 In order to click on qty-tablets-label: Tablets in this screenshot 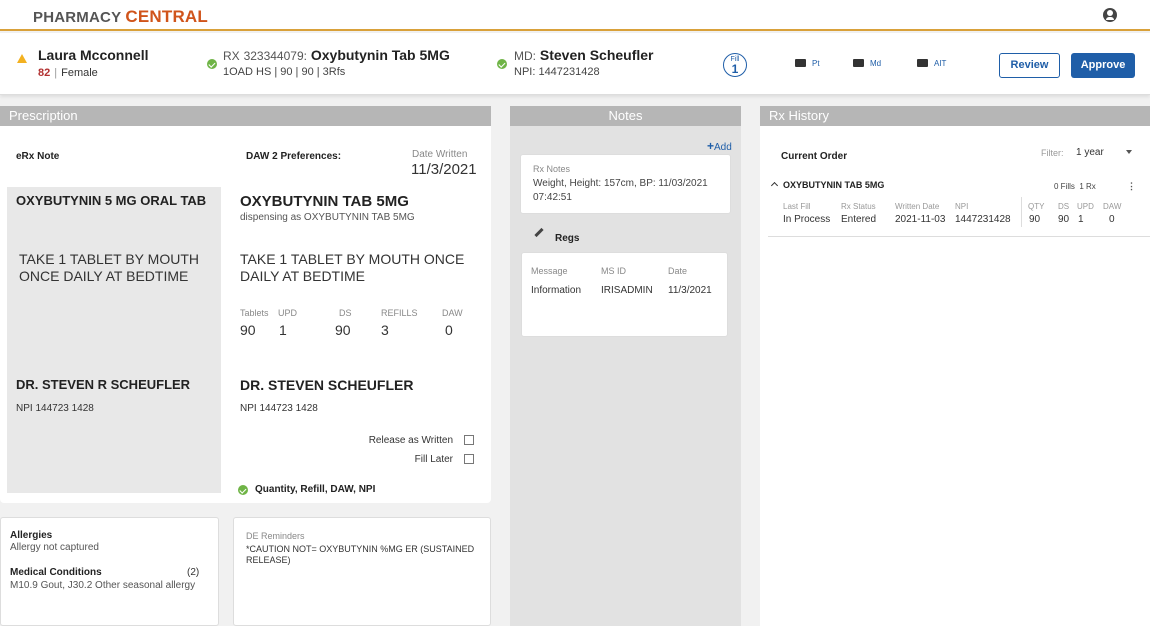, I will do `click(254, 313)`.